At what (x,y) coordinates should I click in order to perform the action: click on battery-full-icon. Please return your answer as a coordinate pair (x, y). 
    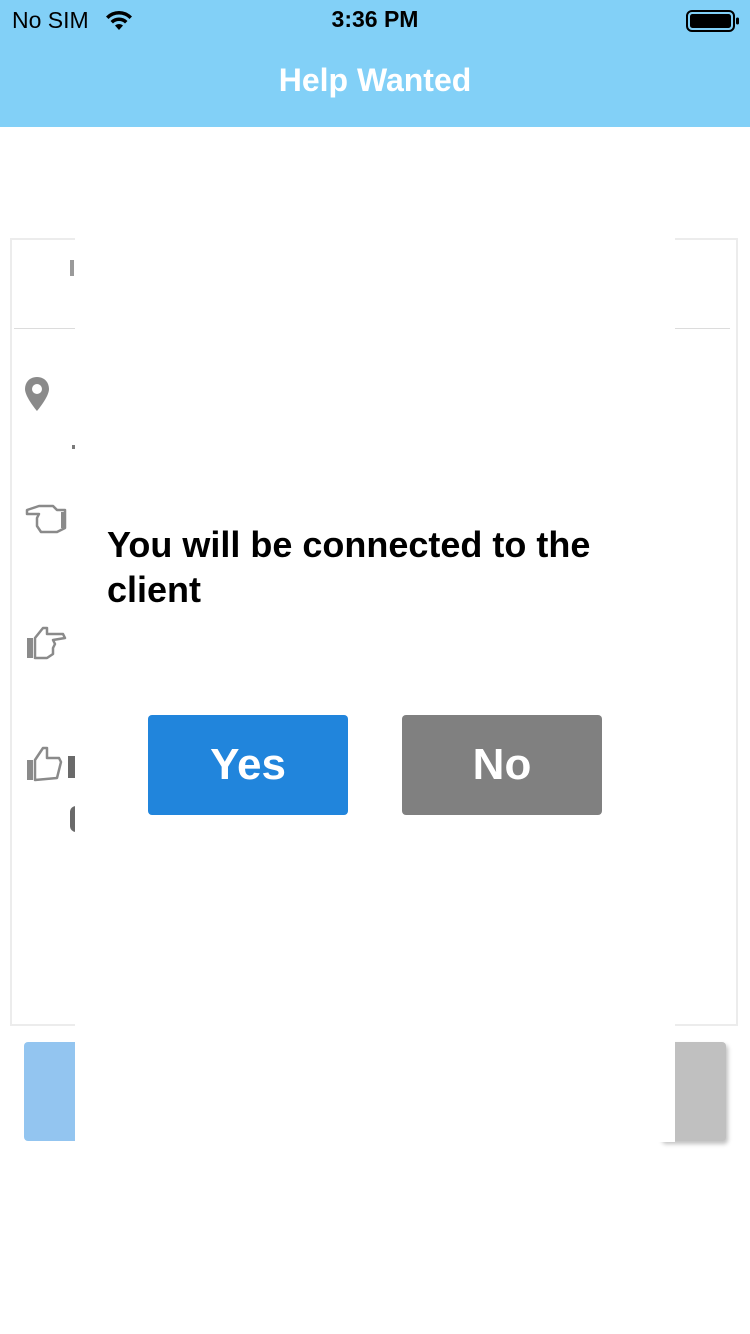
    Looking at the image, I should click on (712, 21).